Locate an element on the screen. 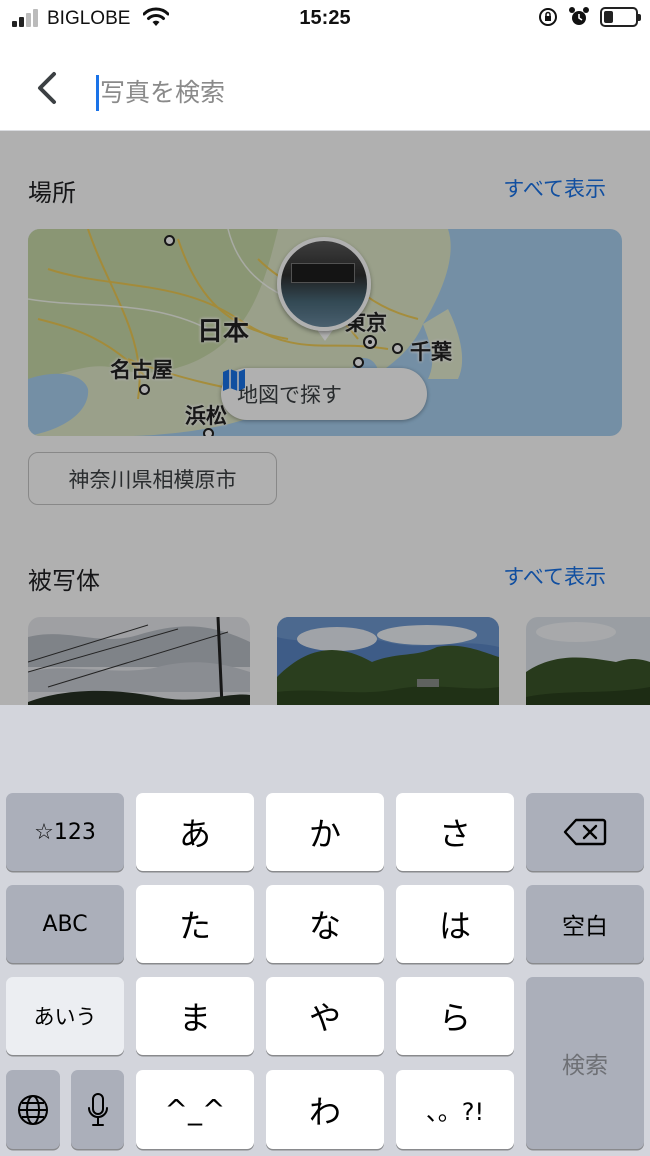 This screenshot has width=650, height=1156. map-label-nagoya: 名古屋 is located at coordinates (141, 370).